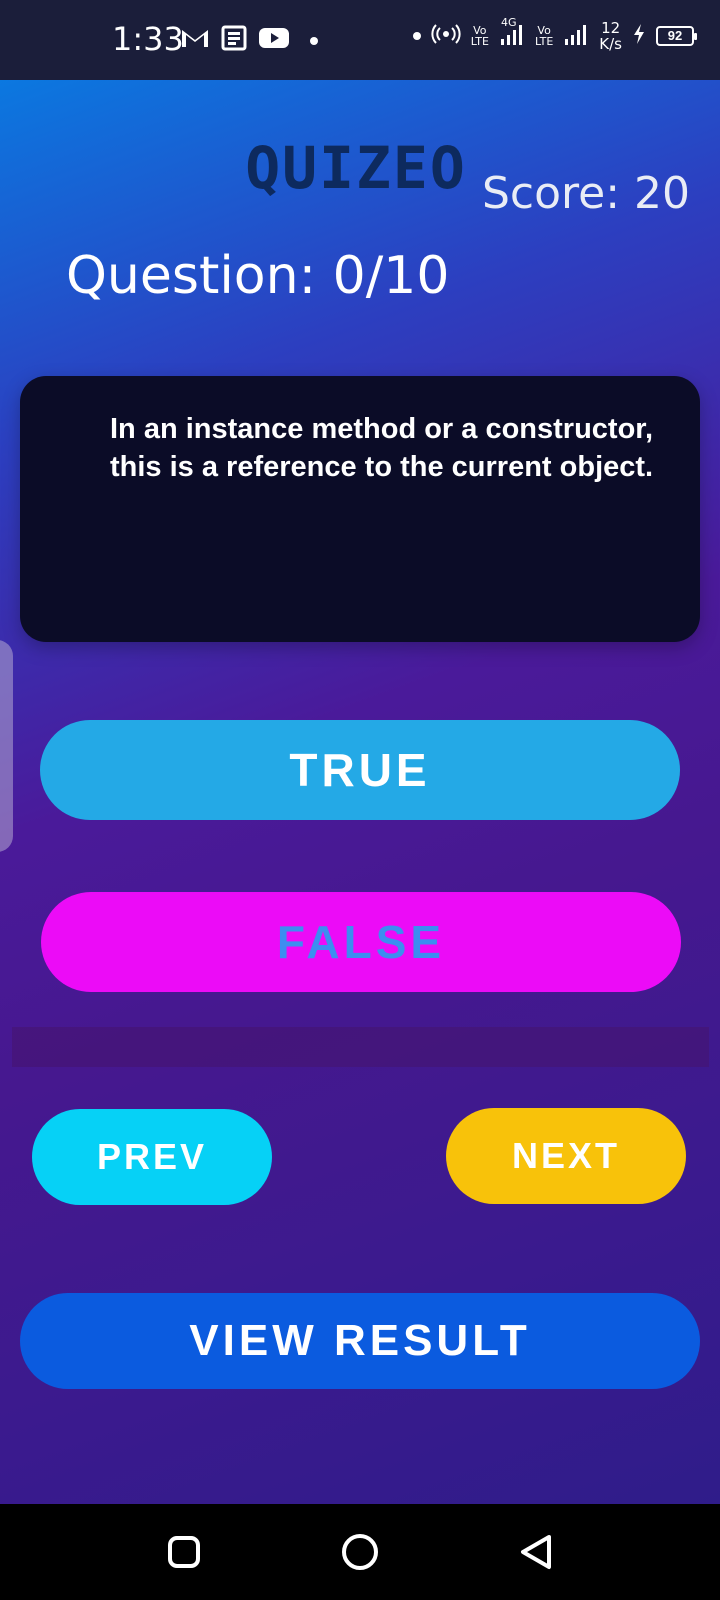 The height and width of the screenshot is (1600, 720). What do you see at coordinates (676, 36) in the screenshot?
I see `battery-icon: 92` at bounding box center [676, 36].